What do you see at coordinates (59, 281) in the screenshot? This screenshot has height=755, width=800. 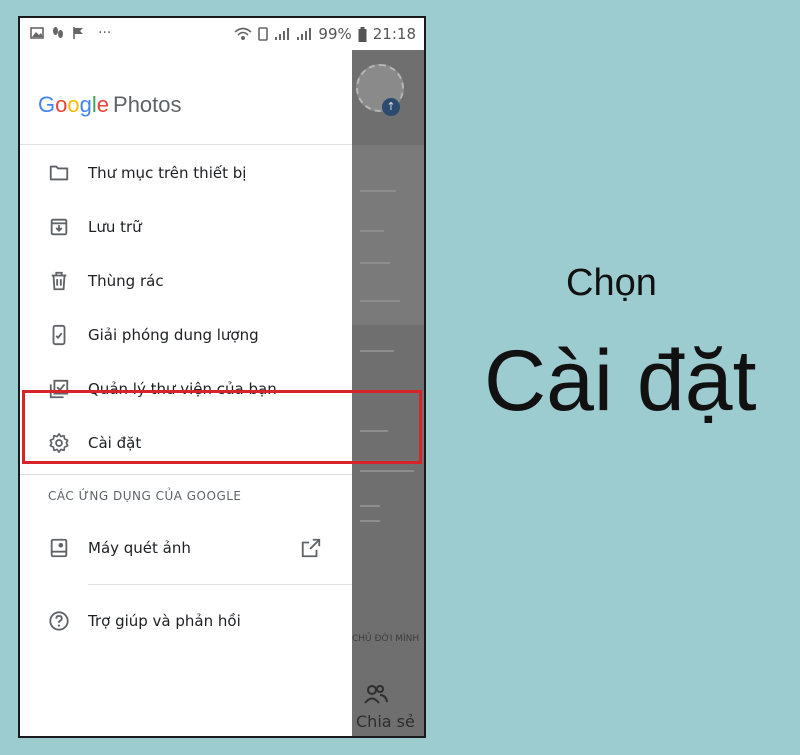 I see `trash-icon` at bounding box center [59, 281].